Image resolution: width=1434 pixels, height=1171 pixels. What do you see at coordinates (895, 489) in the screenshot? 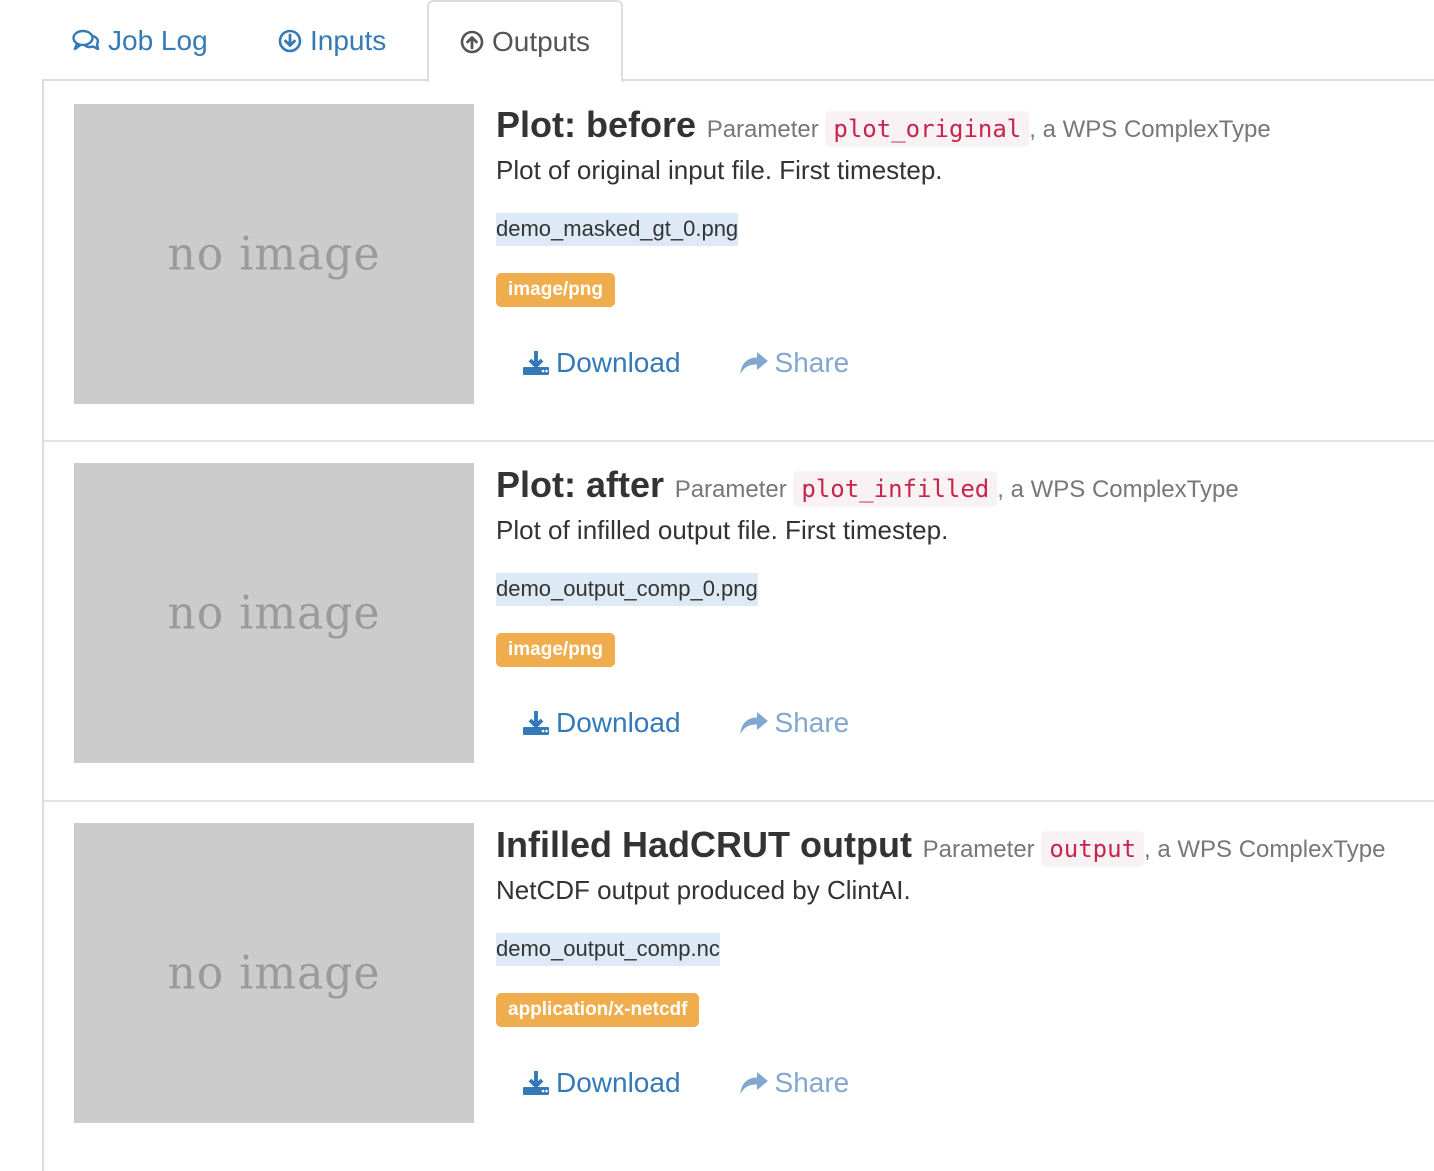
I see `parameter-name: plot_infilled` at bounding box center [895, 489].